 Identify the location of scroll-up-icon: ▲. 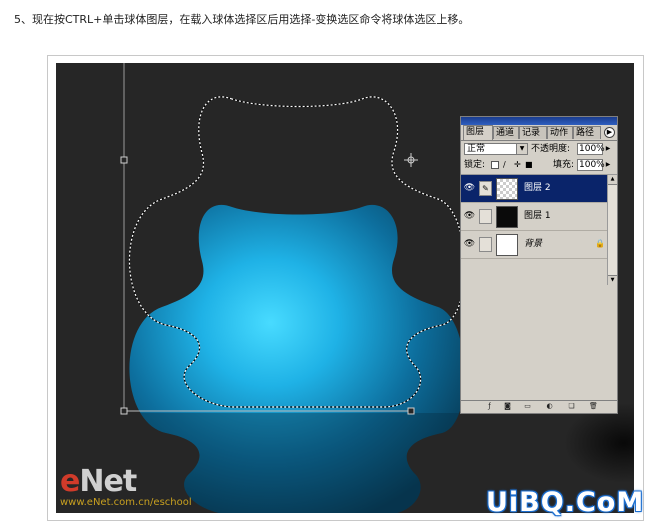
(612, 180).